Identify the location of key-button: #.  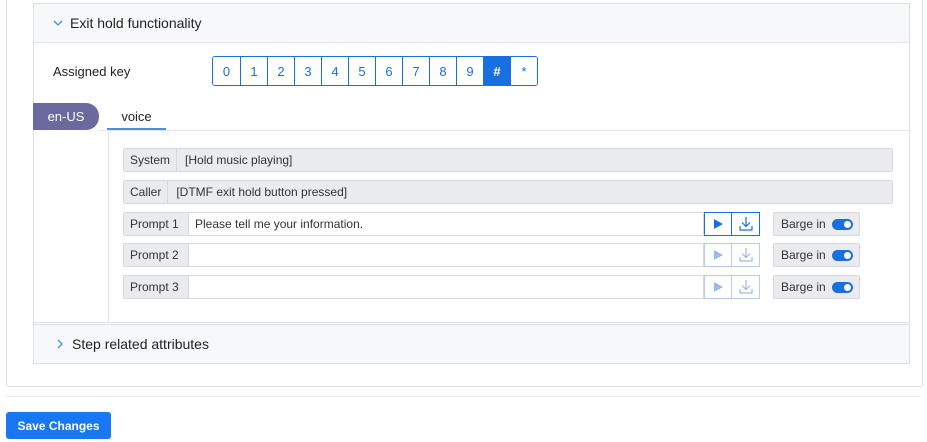
(496, 71).